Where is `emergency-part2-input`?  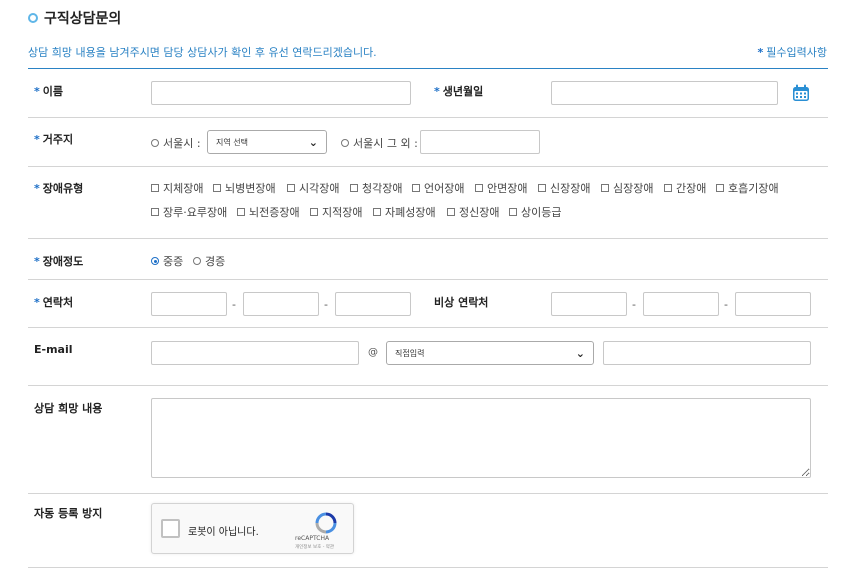
emergency-part2-input is located at coordinates (681, 304).